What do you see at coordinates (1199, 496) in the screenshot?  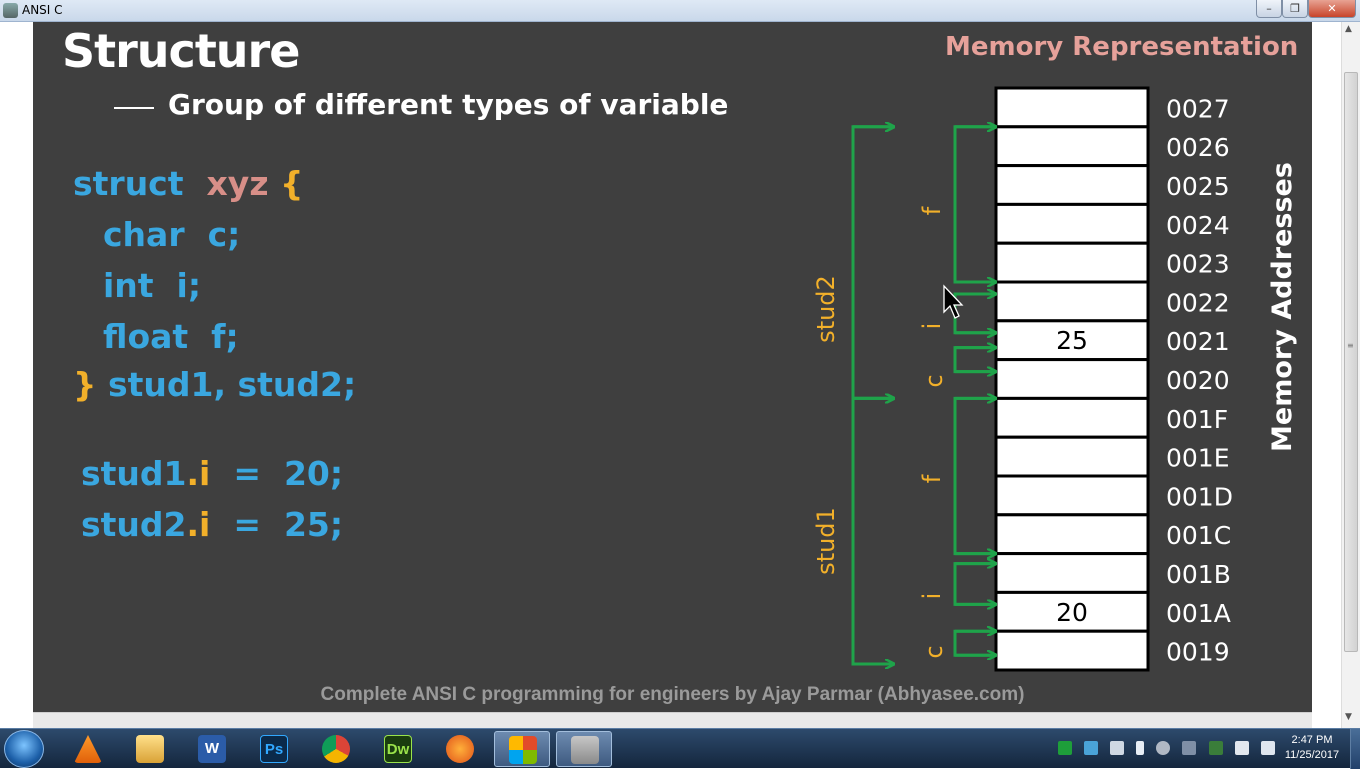 I see `memory-address-001D: 001D` at bounding box center [1199, 496].